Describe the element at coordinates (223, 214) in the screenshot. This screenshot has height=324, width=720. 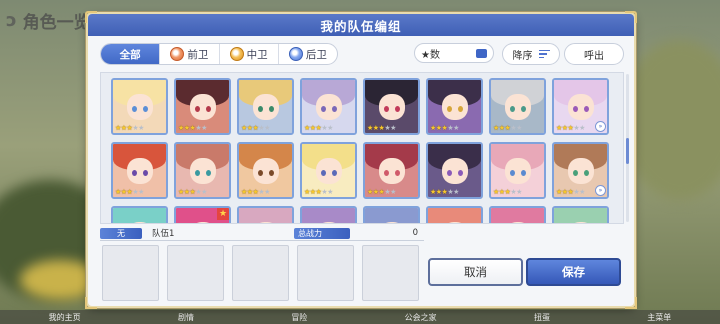
I see `favorite-icon: ★` at that location.